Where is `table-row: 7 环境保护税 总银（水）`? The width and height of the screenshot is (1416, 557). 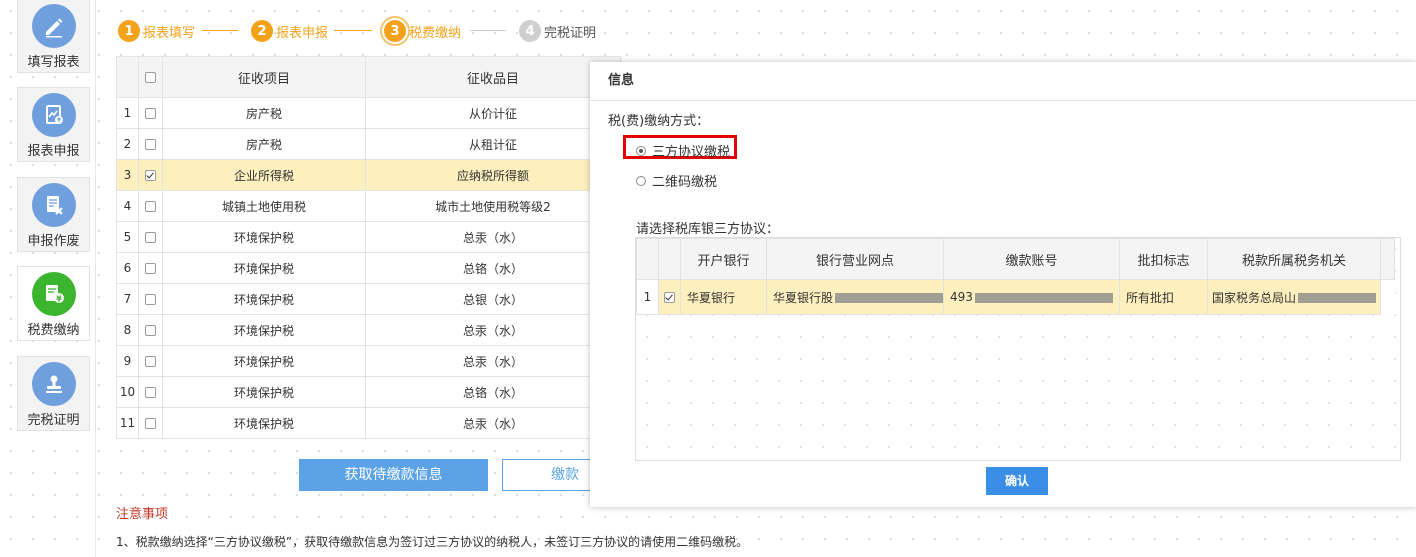
table-row: 7 环境保护税 总银（水） is located at coordinates (368, 299).